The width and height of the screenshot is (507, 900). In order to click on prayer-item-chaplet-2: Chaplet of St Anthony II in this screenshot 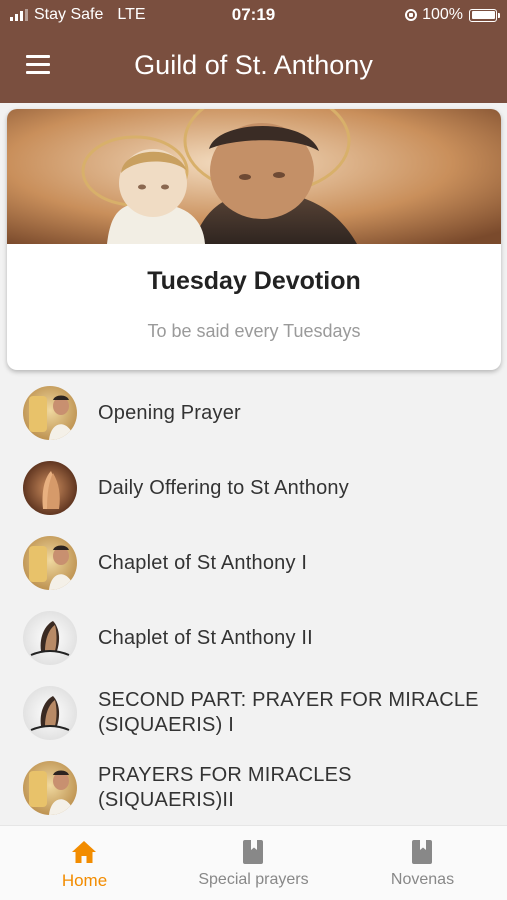, I will do `click(253, 638)`.